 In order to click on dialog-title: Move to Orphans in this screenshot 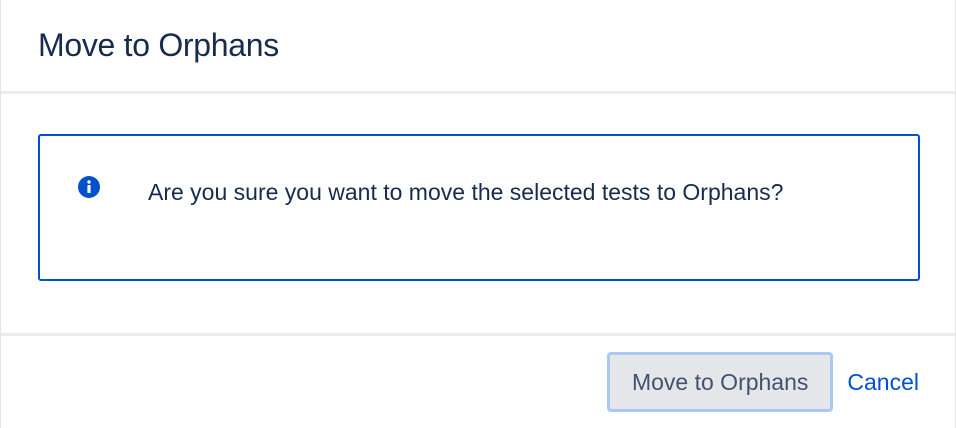, I will do `click(158, 45)`.